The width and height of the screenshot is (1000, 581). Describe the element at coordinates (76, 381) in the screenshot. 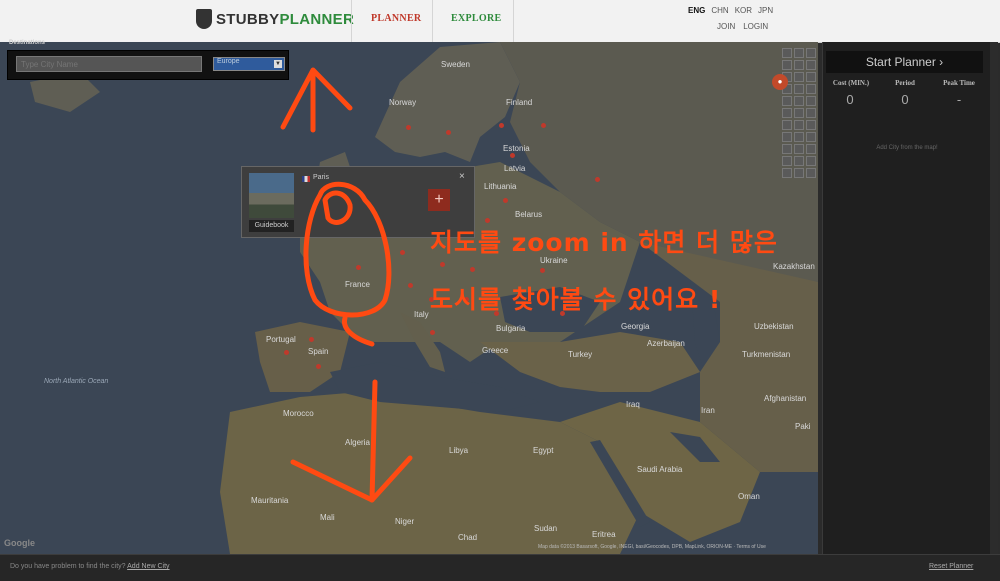

I see `map-label-ocean: North Atlantic Ocean` at that location.